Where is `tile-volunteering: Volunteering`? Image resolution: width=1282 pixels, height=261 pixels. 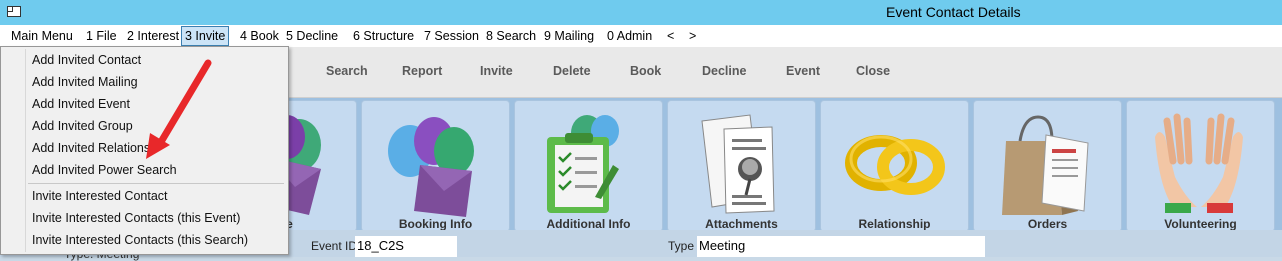
tile-volunteering: Volunteering is located at coordinates (1200, 166).